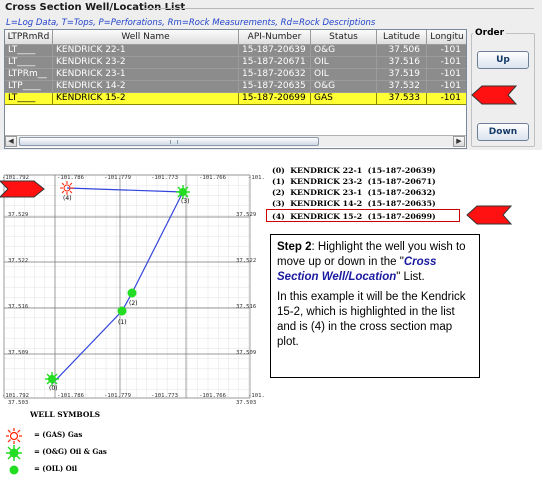  What do you see at coordinates (275, 99) in the screenshot?
I see `table-cell-api: 15-187-20699` at bounding box center [275, 99].